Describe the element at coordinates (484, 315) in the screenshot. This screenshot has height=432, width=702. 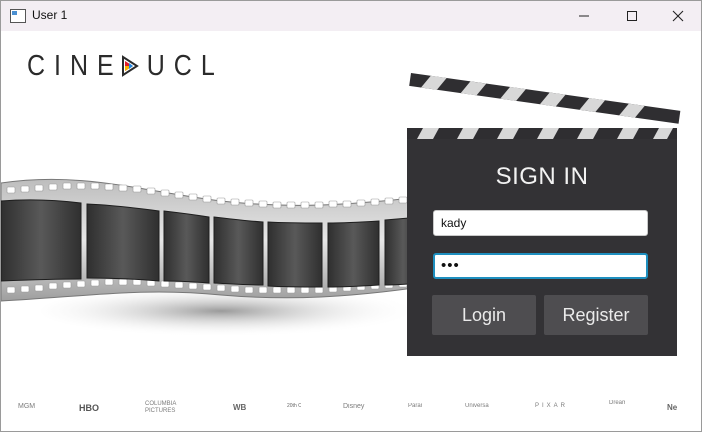
I see `login-button: Login` at that location.